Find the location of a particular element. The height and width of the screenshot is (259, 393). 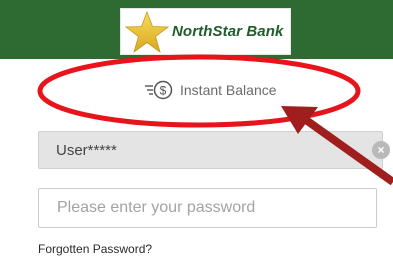

bank-logo: NorthStar Bank is located at coordinates (205, 31).